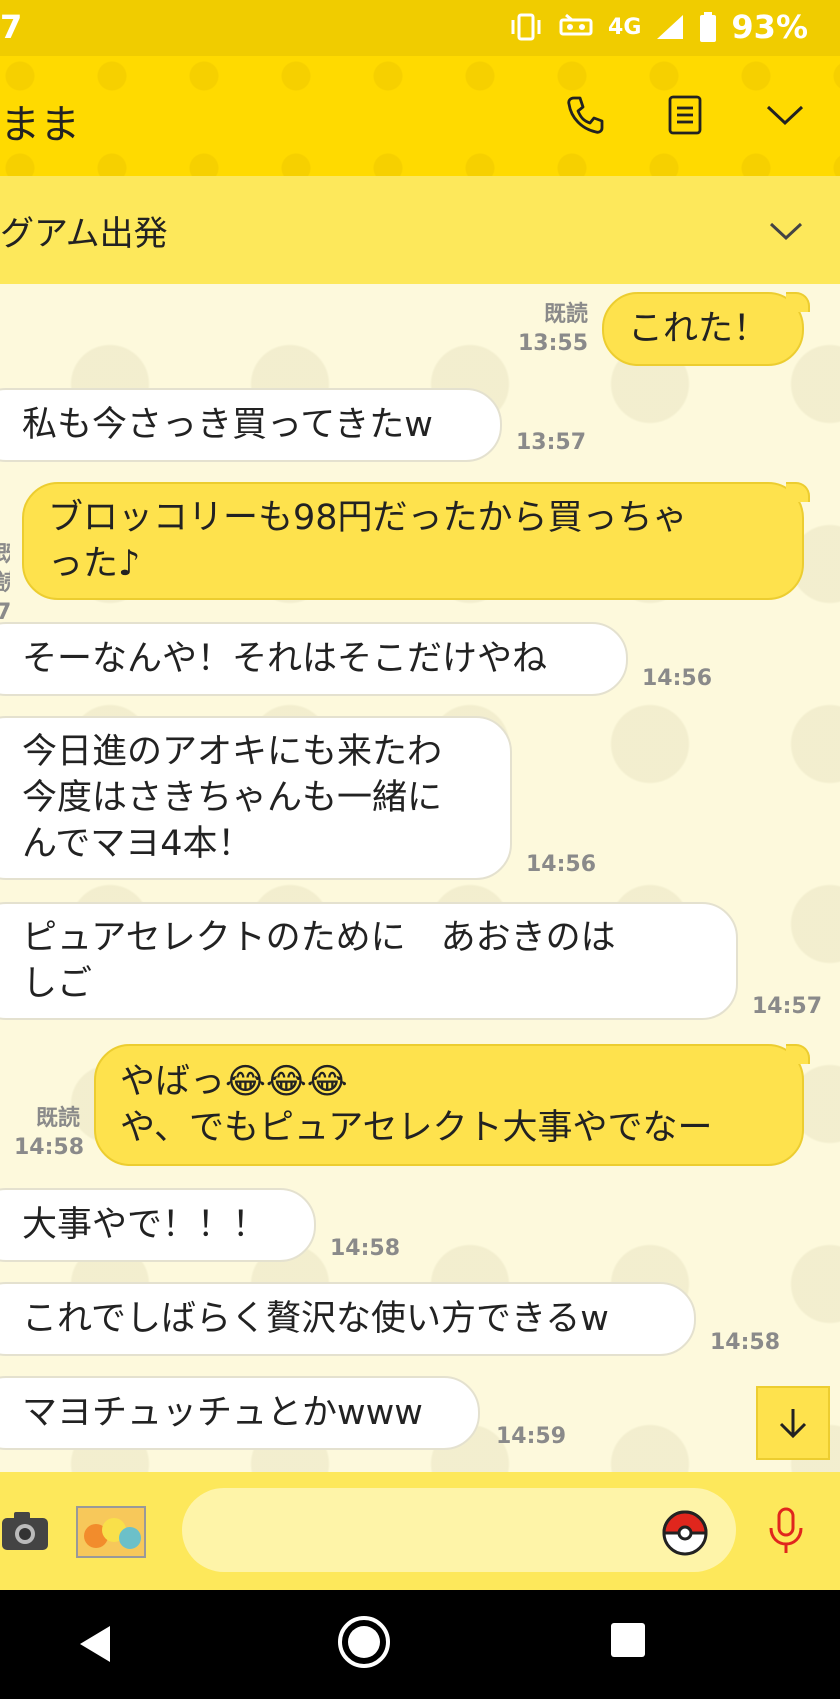  Describe the element at coordinates (670, 27) in the screenshot. I see `signal-icon` at that location.